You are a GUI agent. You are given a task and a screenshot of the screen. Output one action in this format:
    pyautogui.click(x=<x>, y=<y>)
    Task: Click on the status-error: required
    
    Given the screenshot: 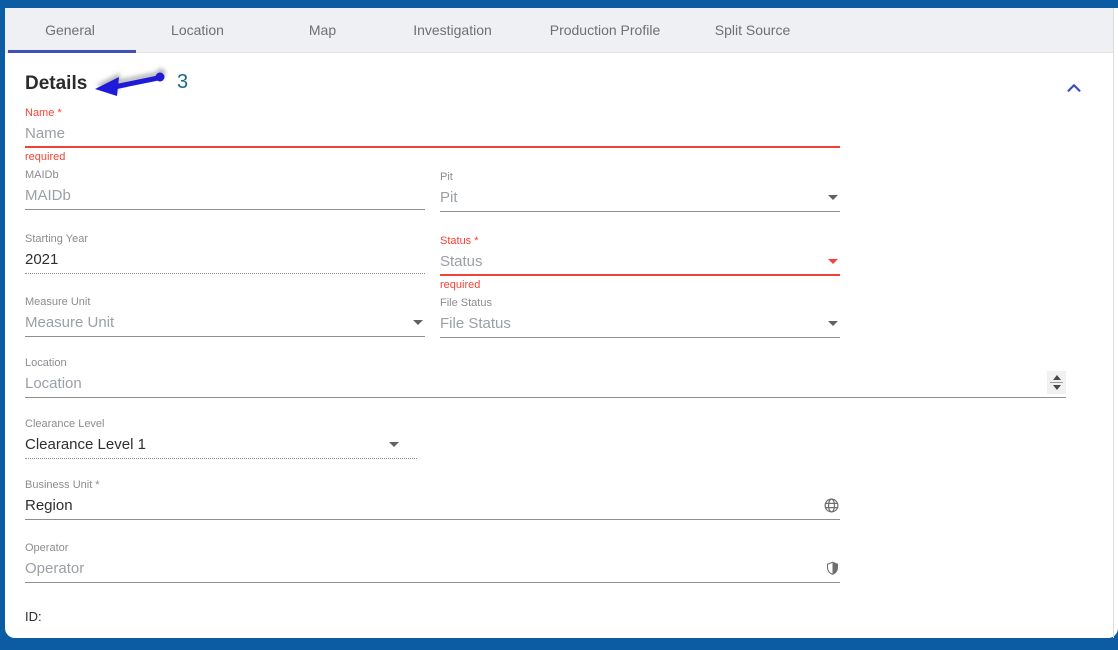 What is the action you would take?
    pyautogui.click(x=460, y=285)
    